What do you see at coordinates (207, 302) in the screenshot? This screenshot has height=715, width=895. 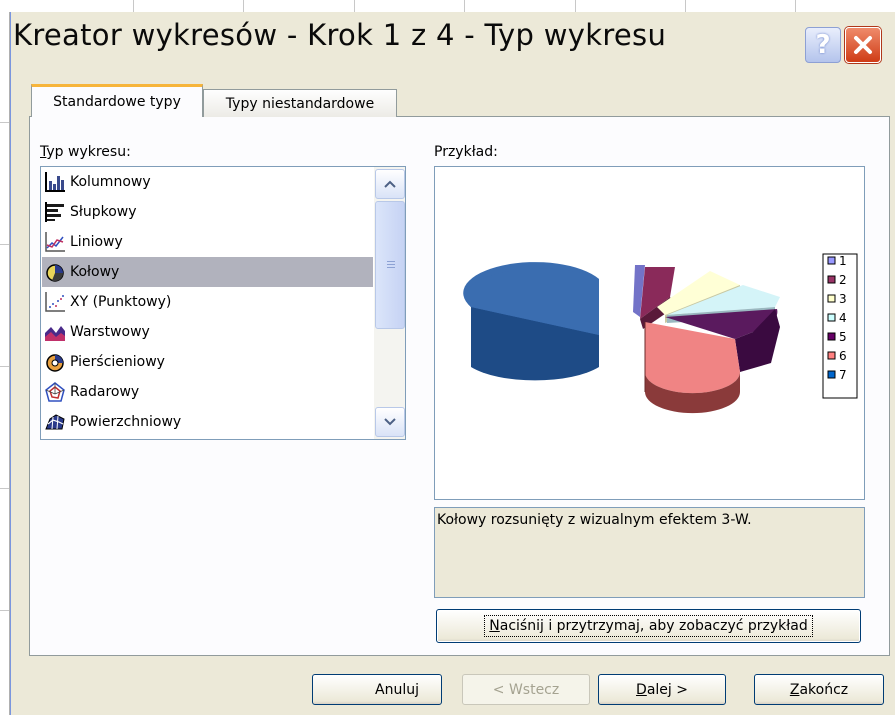 I see `list-item-xy-punktowy: XY (Punktowy)` at bounding box center [207, 302].